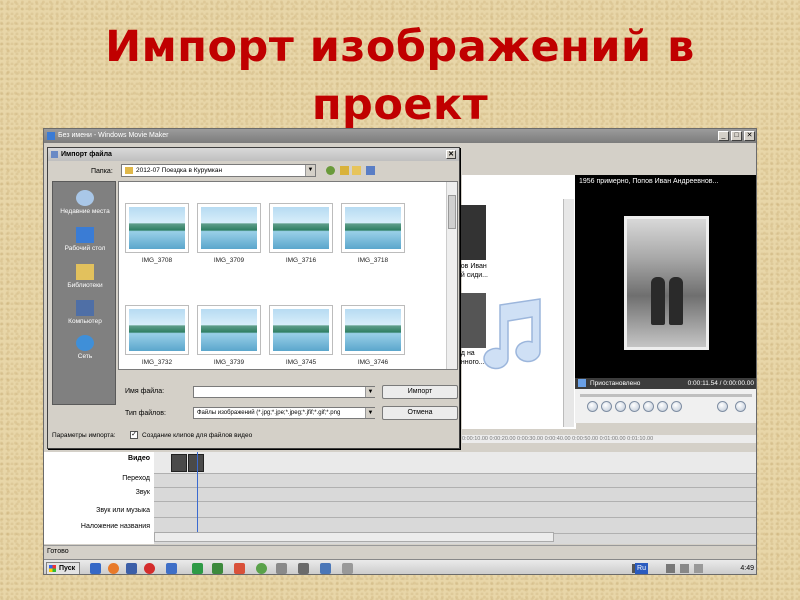 Image resolution: width=800 pixels, height=600 pixels. I want to click on playback-controls, so click(665, 406).